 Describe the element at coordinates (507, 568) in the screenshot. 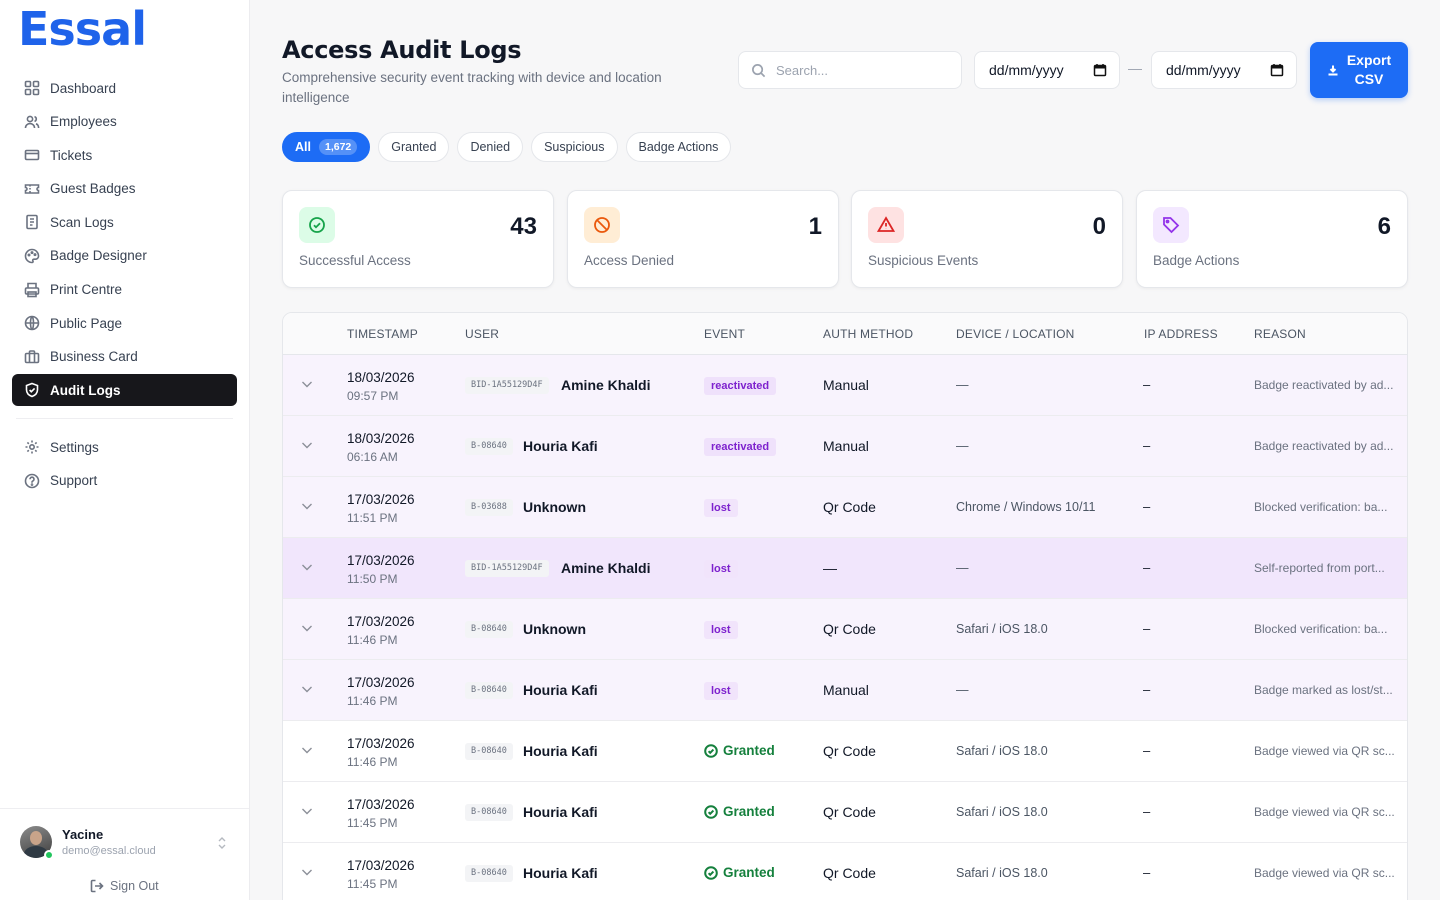

I see `badge-id: BID-1A55129D4F` at that location.